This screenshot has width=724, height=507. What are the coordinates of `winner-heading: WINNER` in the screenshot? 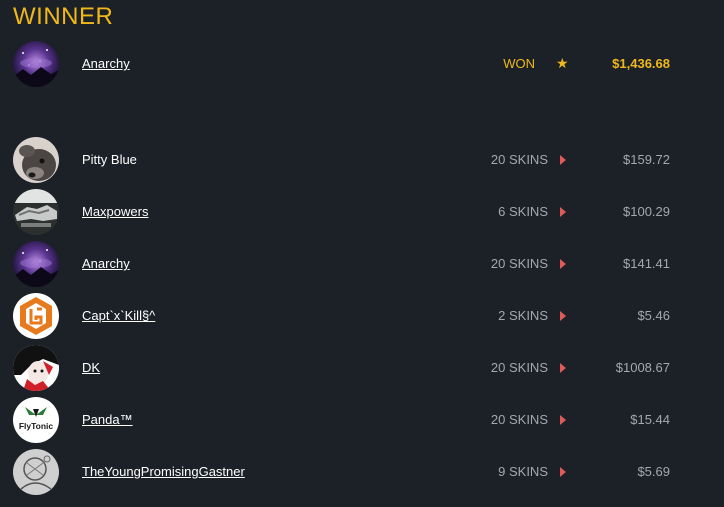 It's located at (63, 16).